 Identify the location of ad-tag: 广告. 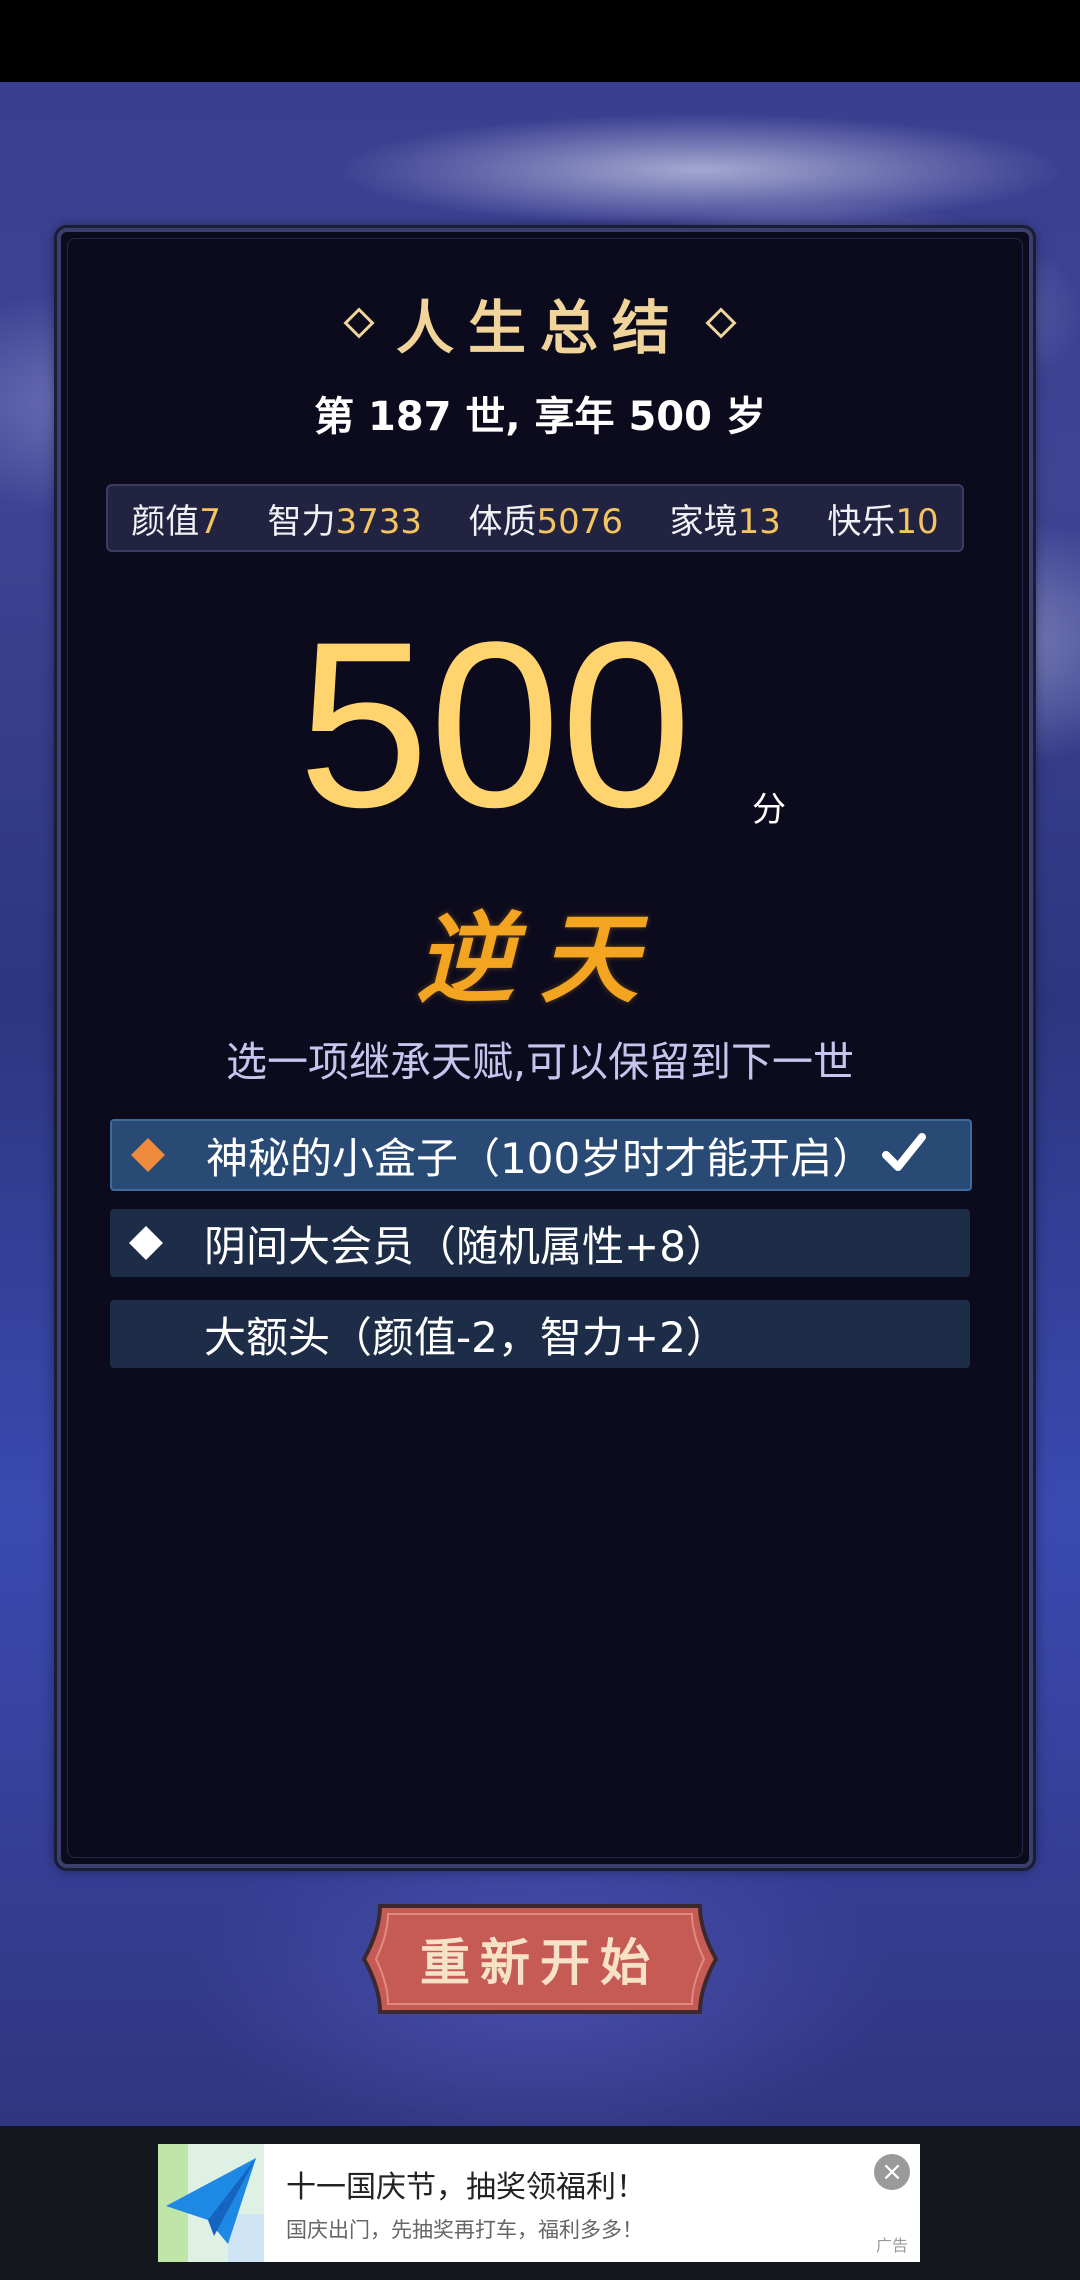
(891, 2245).